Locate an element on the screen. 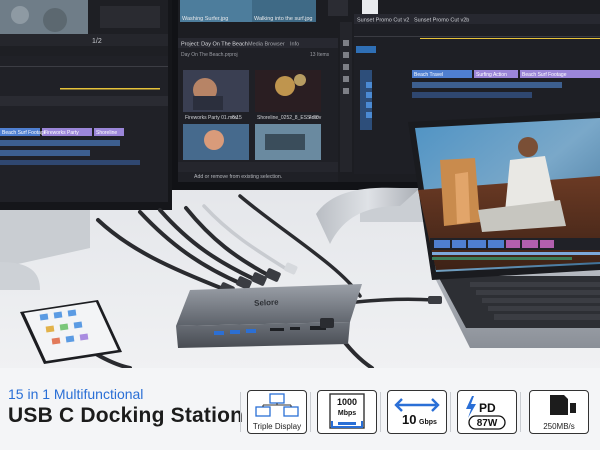 The image size is (600, 450). sequence-tab-2: Sunset Promo Cut v2b is located at coordinates (441, 21).